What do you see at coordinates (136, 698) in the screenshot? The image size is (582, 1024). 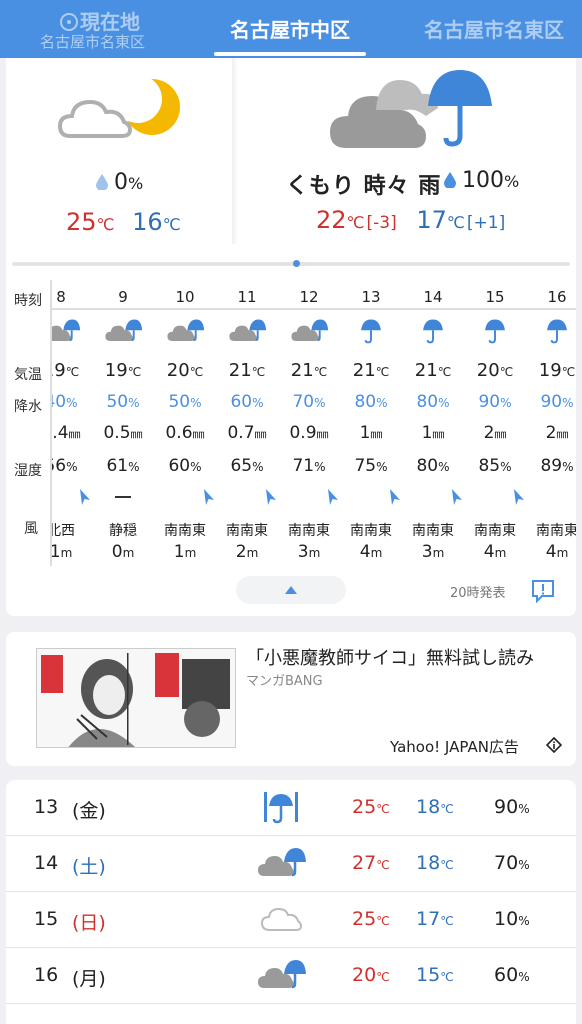 I see `ad-manga-image` at bounding box center [136, 698].